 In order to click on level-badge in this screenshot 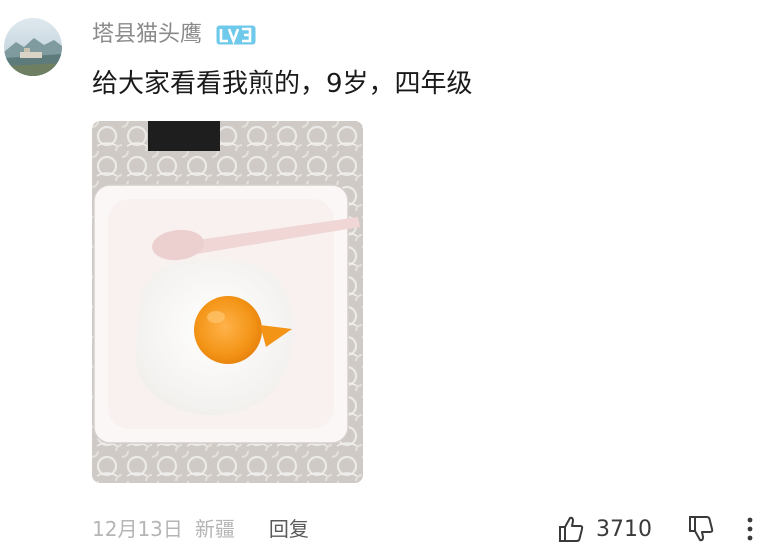, I will do `click(236, 35)`.